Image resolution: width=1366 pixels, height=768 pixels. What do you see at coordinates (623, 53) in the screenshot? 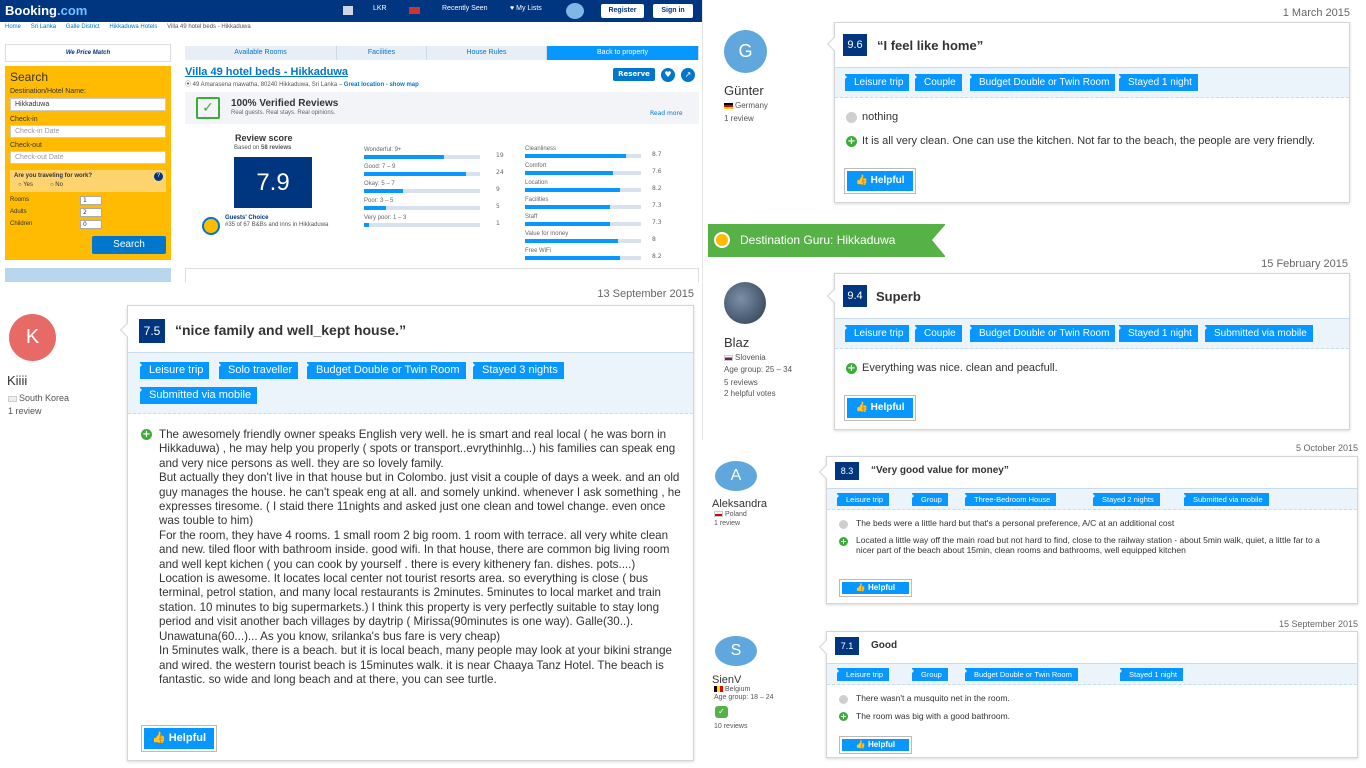
I see `tab-back-to-property: Back to property` at bounding box center [623, 53].